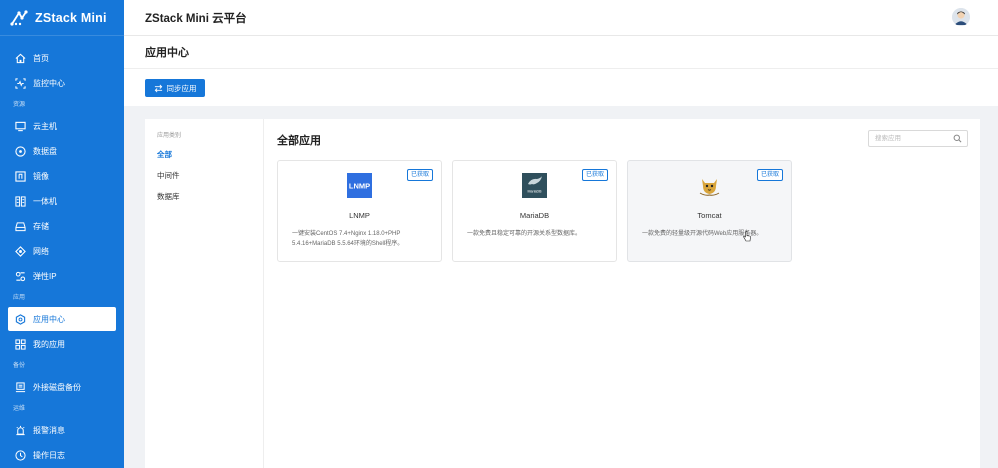 The image size is (998, 468). Describe the element at coordinates (561, 68) in the screenshot. I see `header-divider` at that location.